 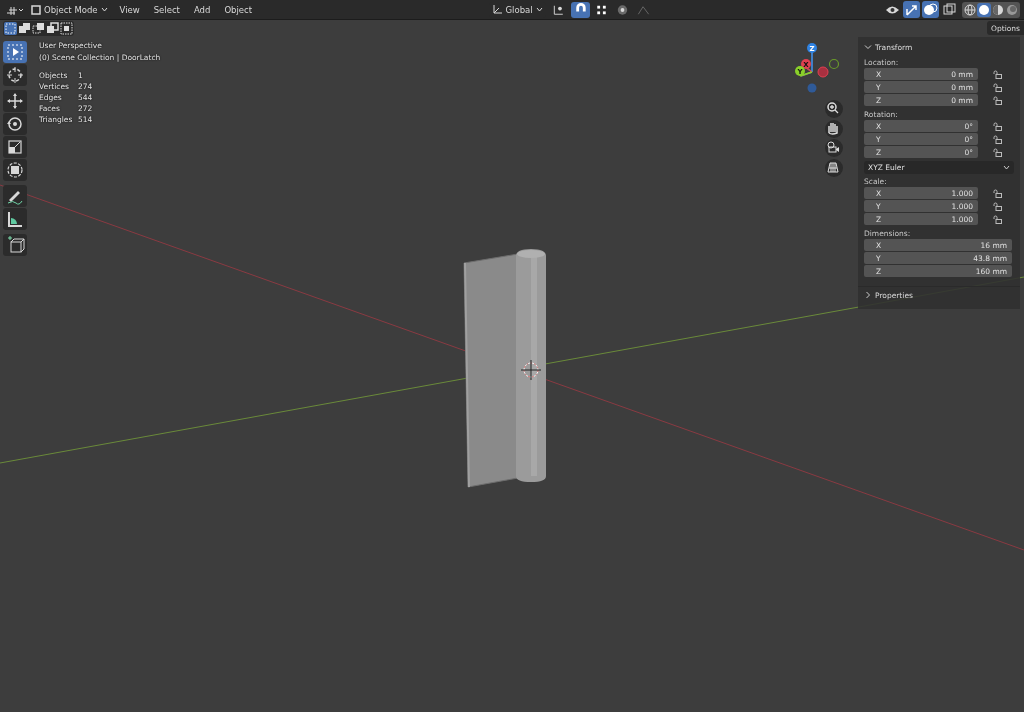 I want to click on menu-item: Object, so click(x=238, y=9).